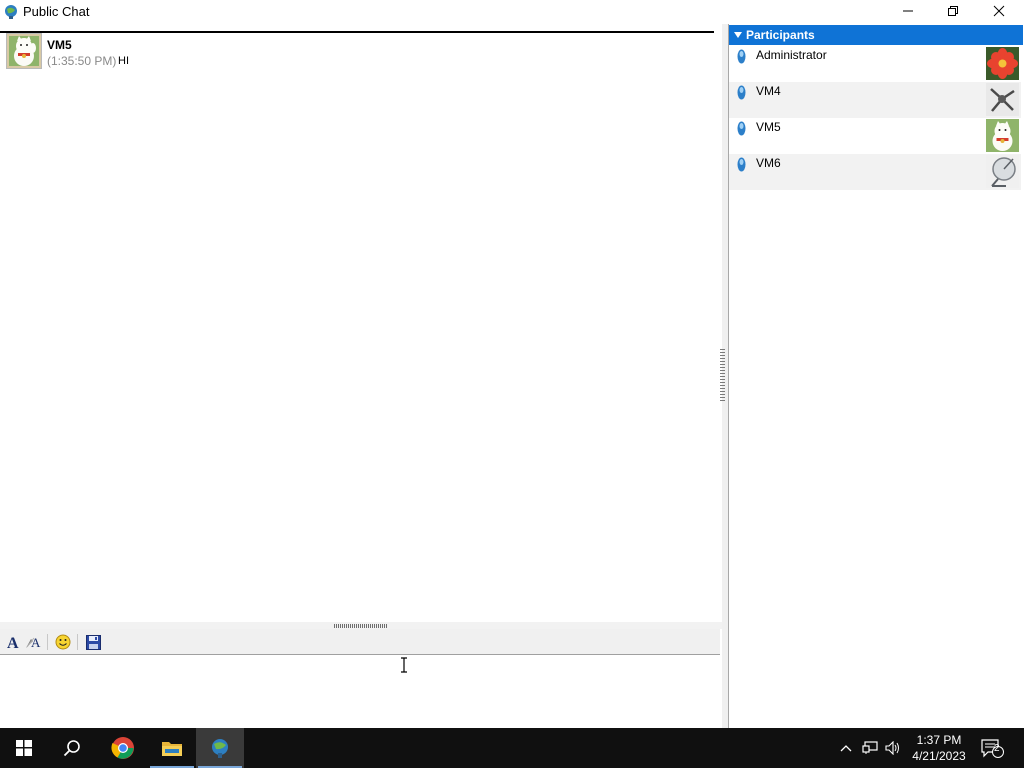 Image resolution: width=1024 pixels, height=768 pixels. Describe the element at coordinates (875, 172) in the screenshot. I see `participant-item: VM6` at that location.